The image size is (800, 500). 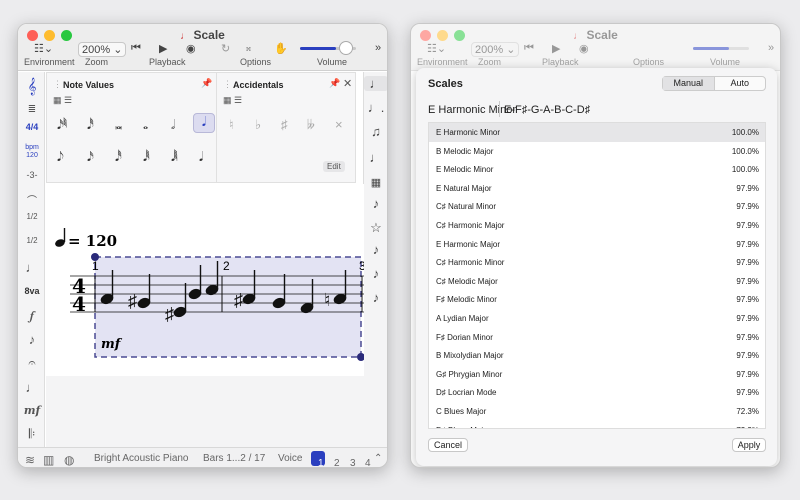 I want to click on transpose-tool: ♪, so click(x=375, y=249).